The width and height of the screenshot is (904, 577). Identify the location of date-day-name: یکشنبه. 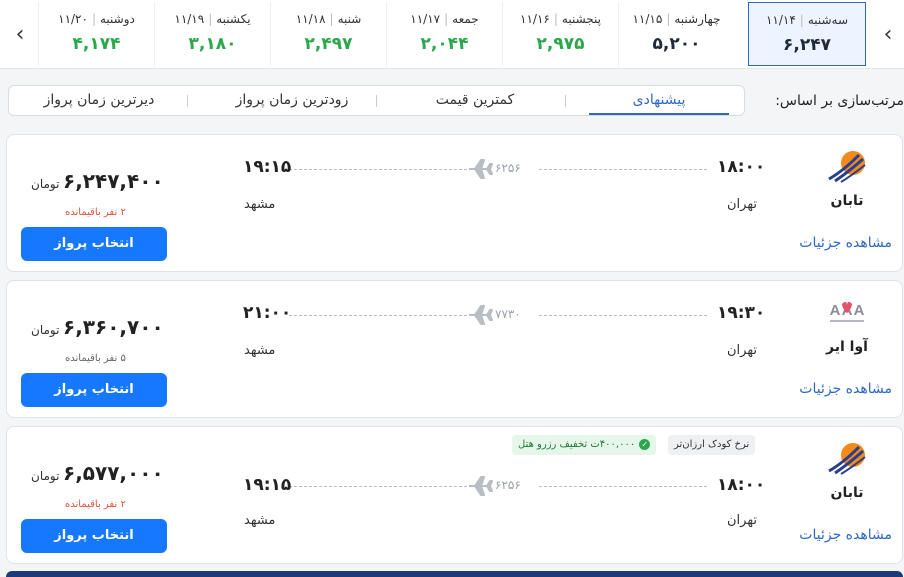
(233, 19).